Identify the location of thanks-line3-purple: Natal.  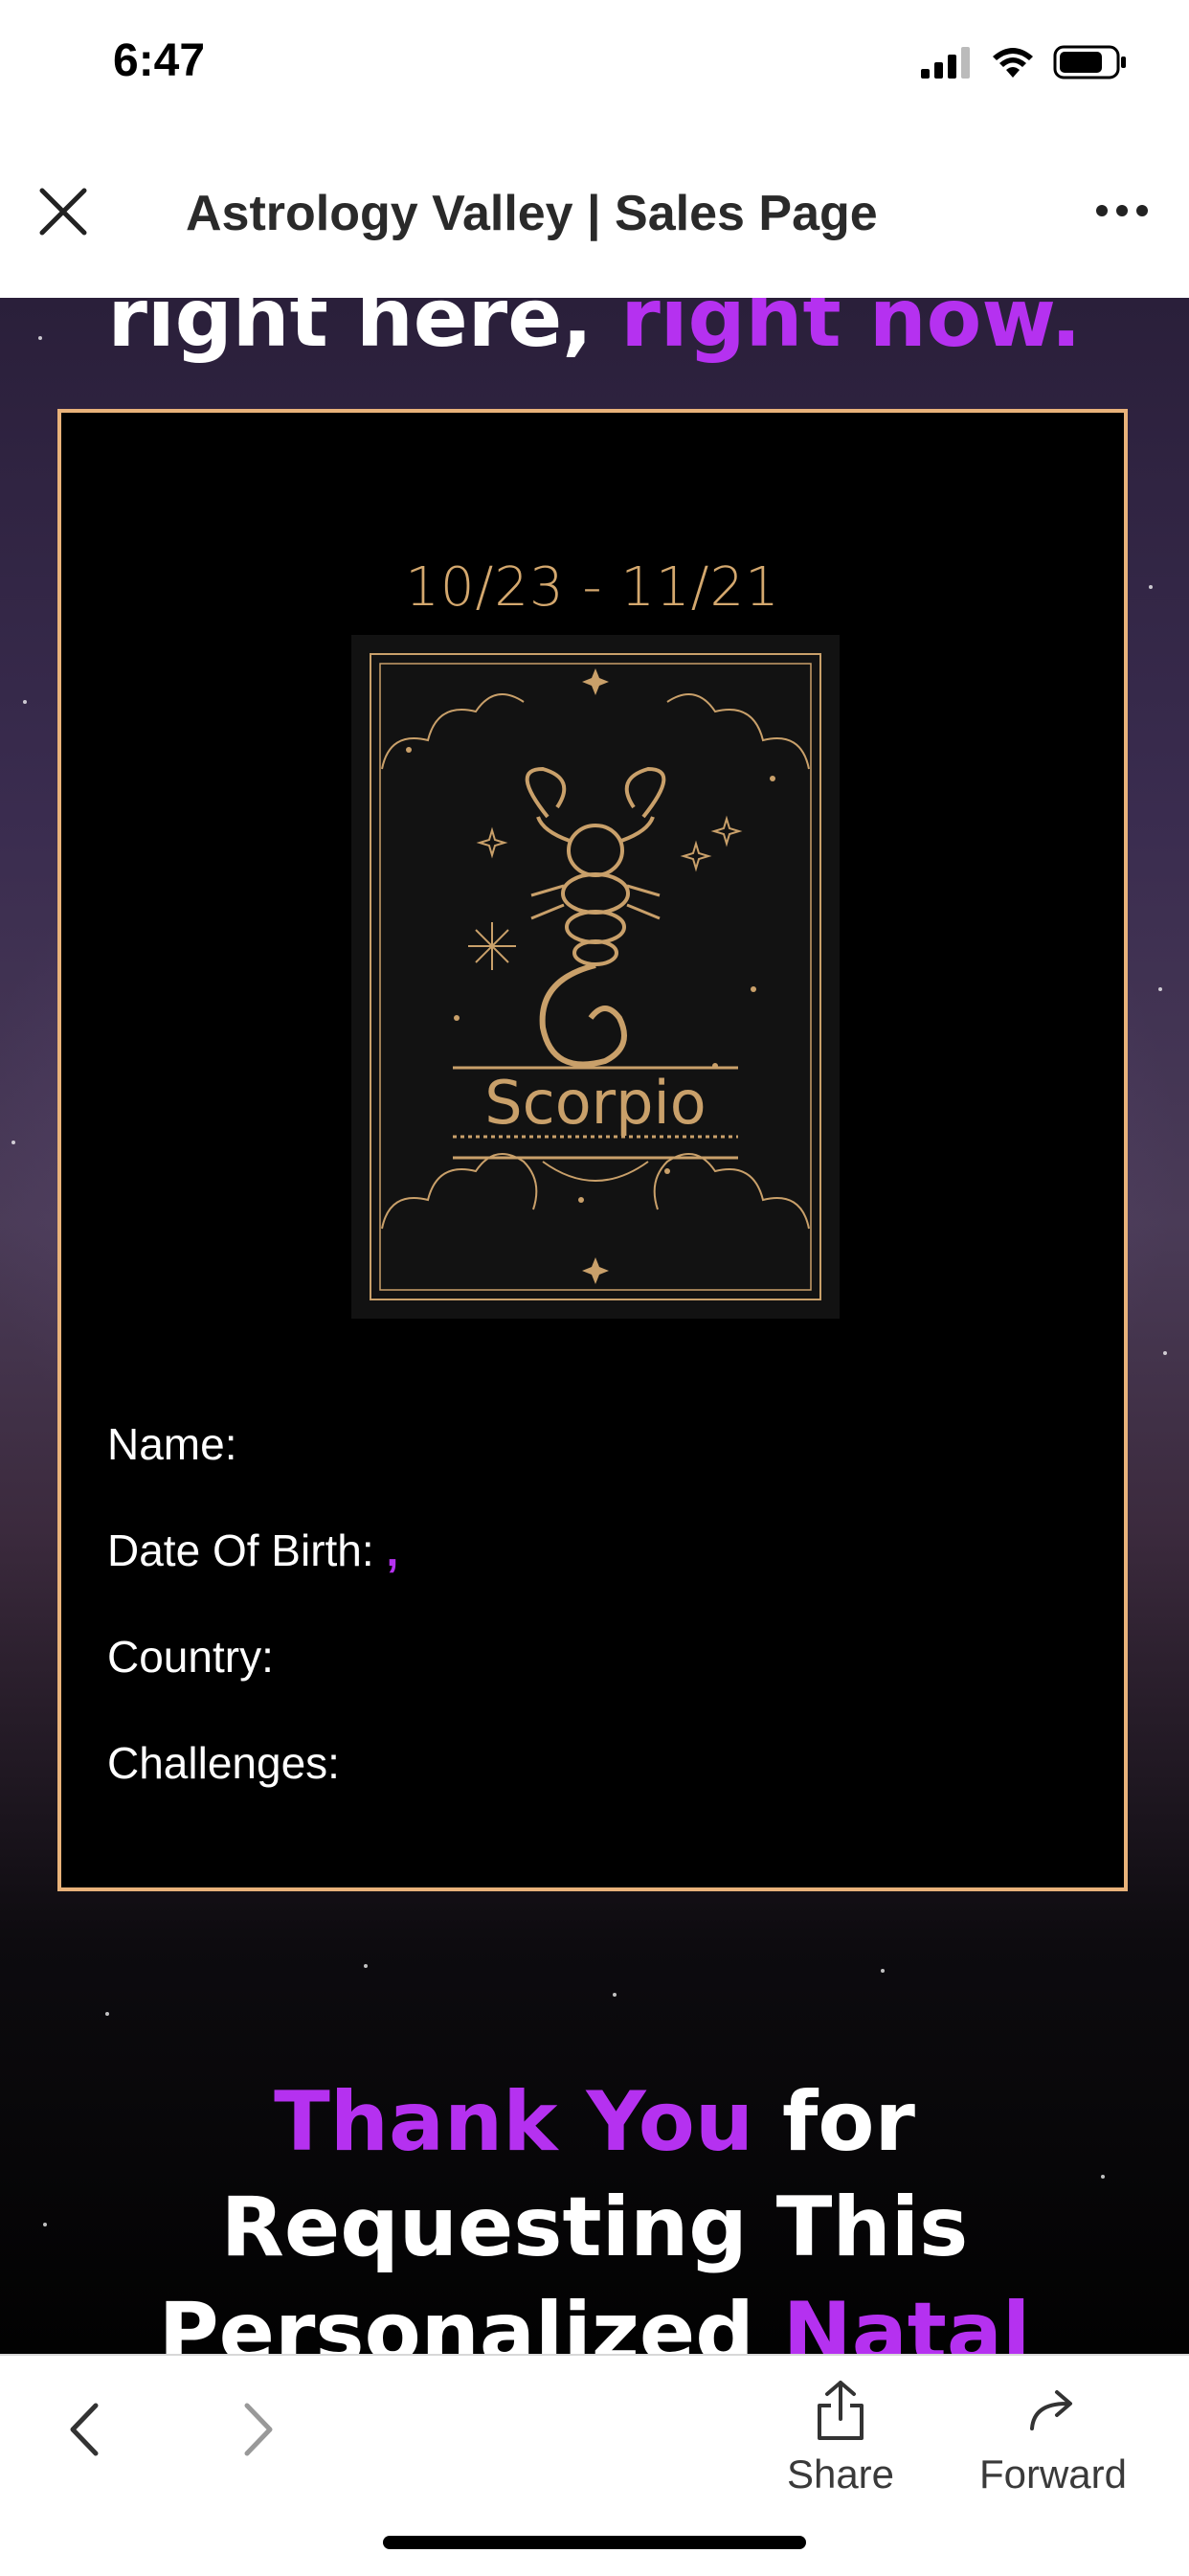
(906, 2319).